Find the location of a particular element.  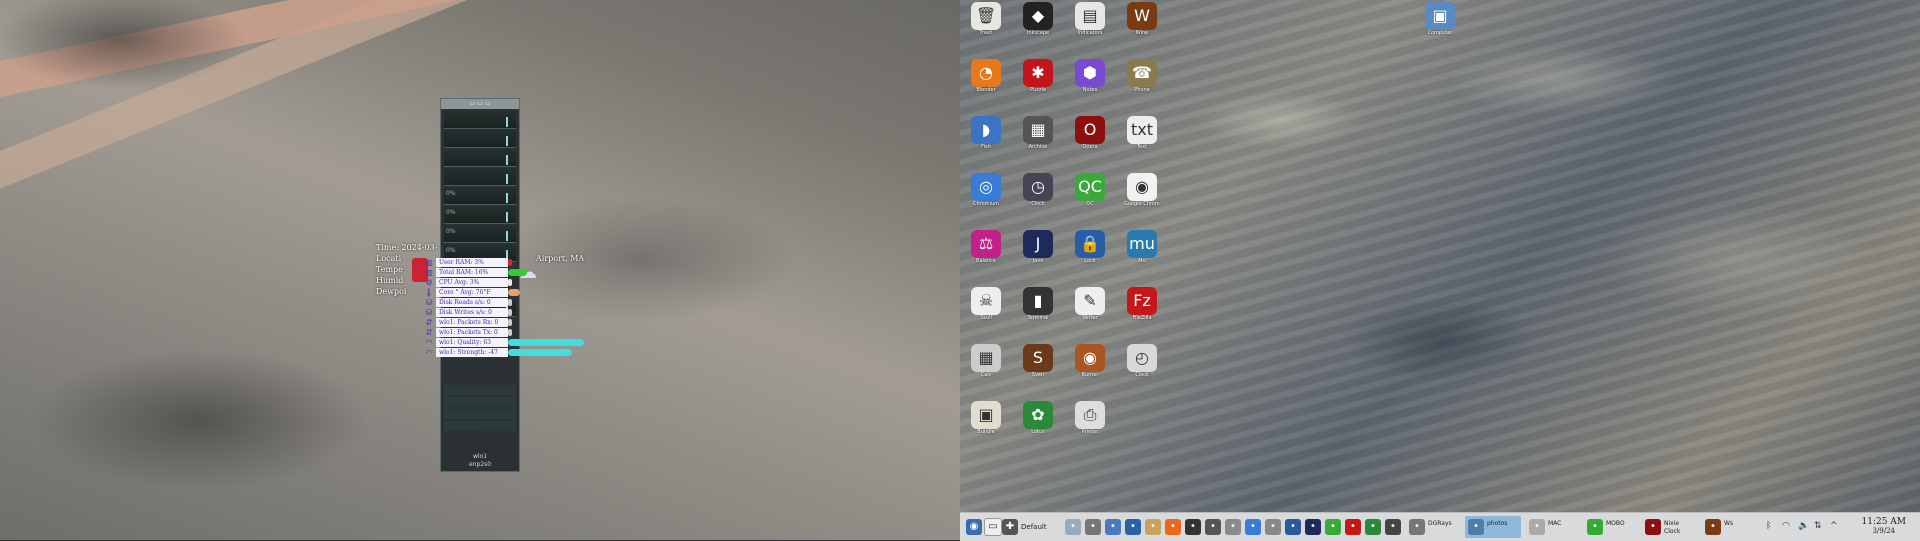

desktop-icon: ◷ Clock is located at coordinates (1038, 190).